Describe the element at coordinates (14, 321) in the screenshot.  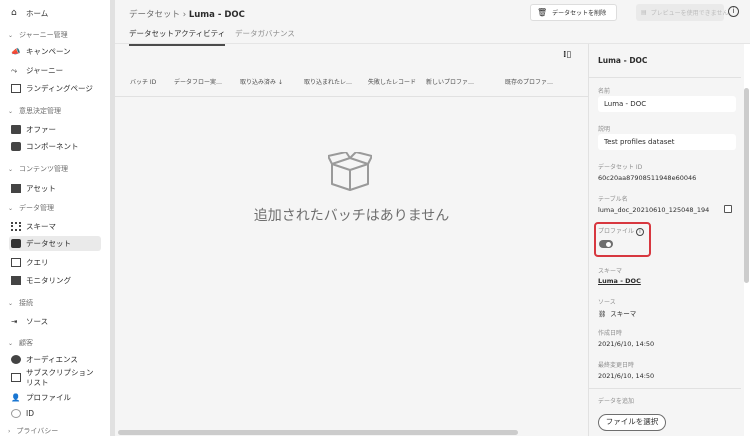
I see `source-icon: ⇥` at that location.